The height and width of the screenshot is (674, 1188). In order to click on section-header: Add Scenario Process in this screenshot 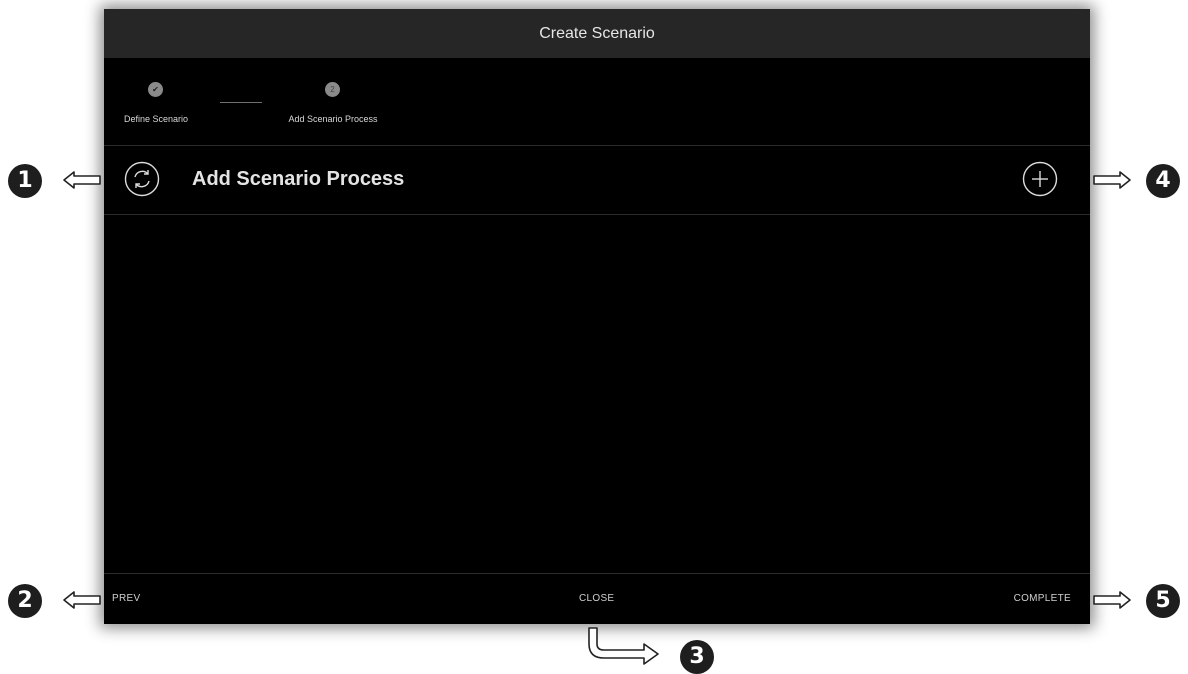, I will do `click(597, 180)`.